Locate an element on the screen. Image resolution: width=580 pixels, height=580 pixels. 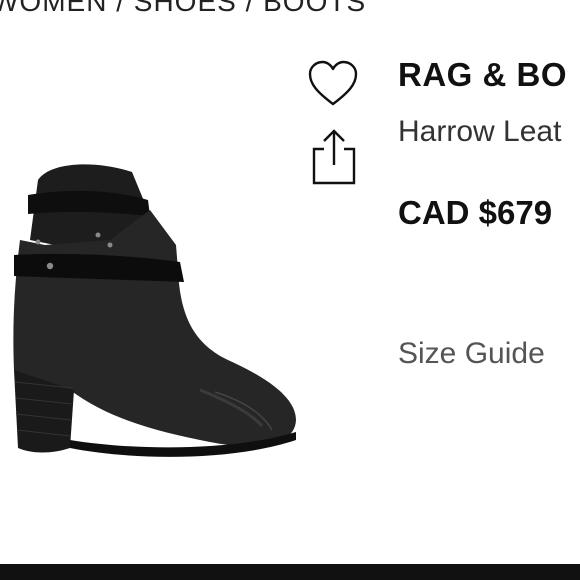
product-brand: RAG & BO is located at coordinates (482, 75).